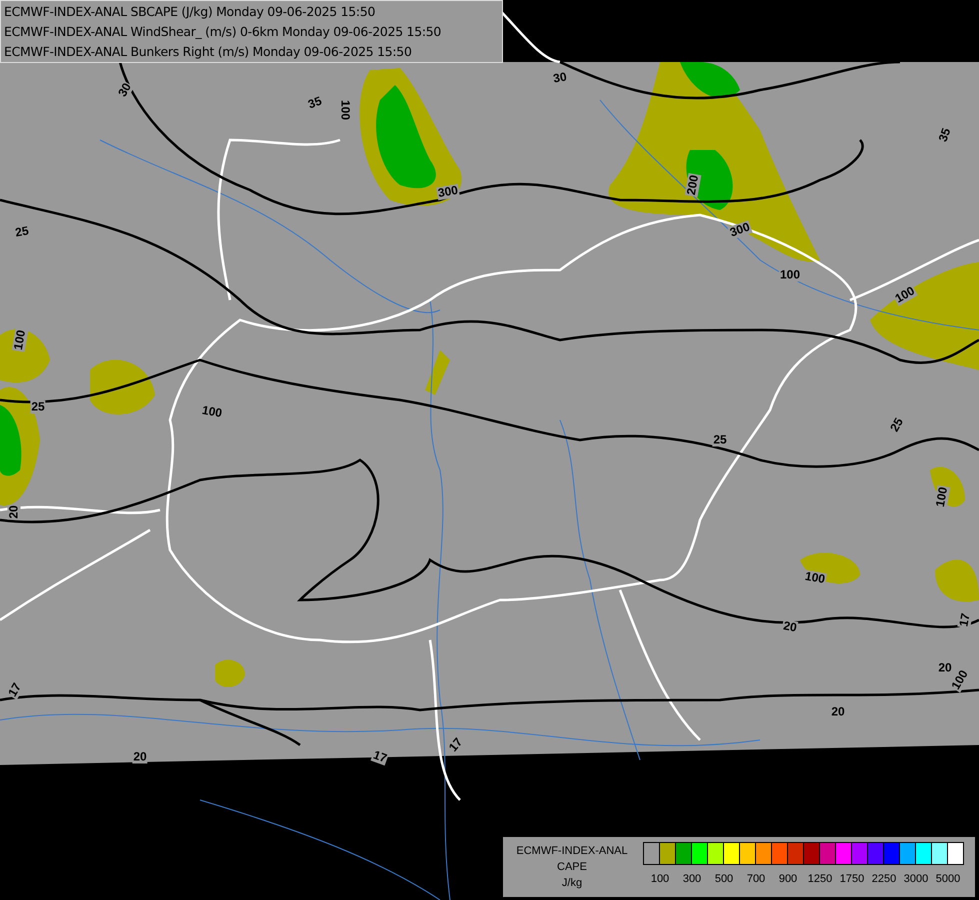 This screenshot has height=900, width=979. Describe the element at coordinates (948, 879) in the screenshot. I see `tick-label: 5000` at that location.